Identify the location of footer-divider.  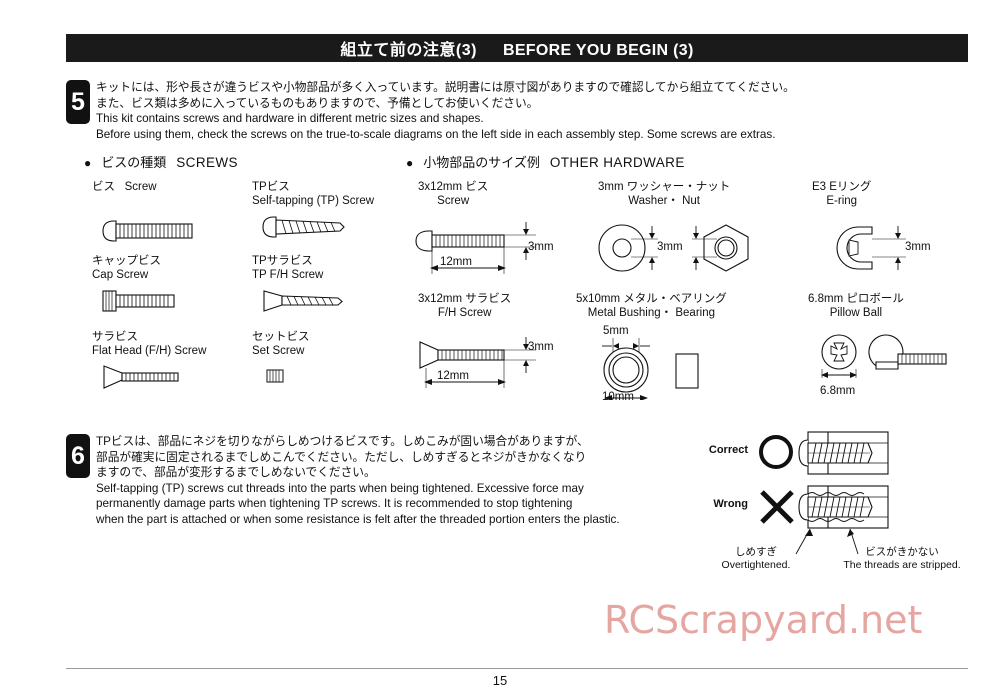
(517, 668).